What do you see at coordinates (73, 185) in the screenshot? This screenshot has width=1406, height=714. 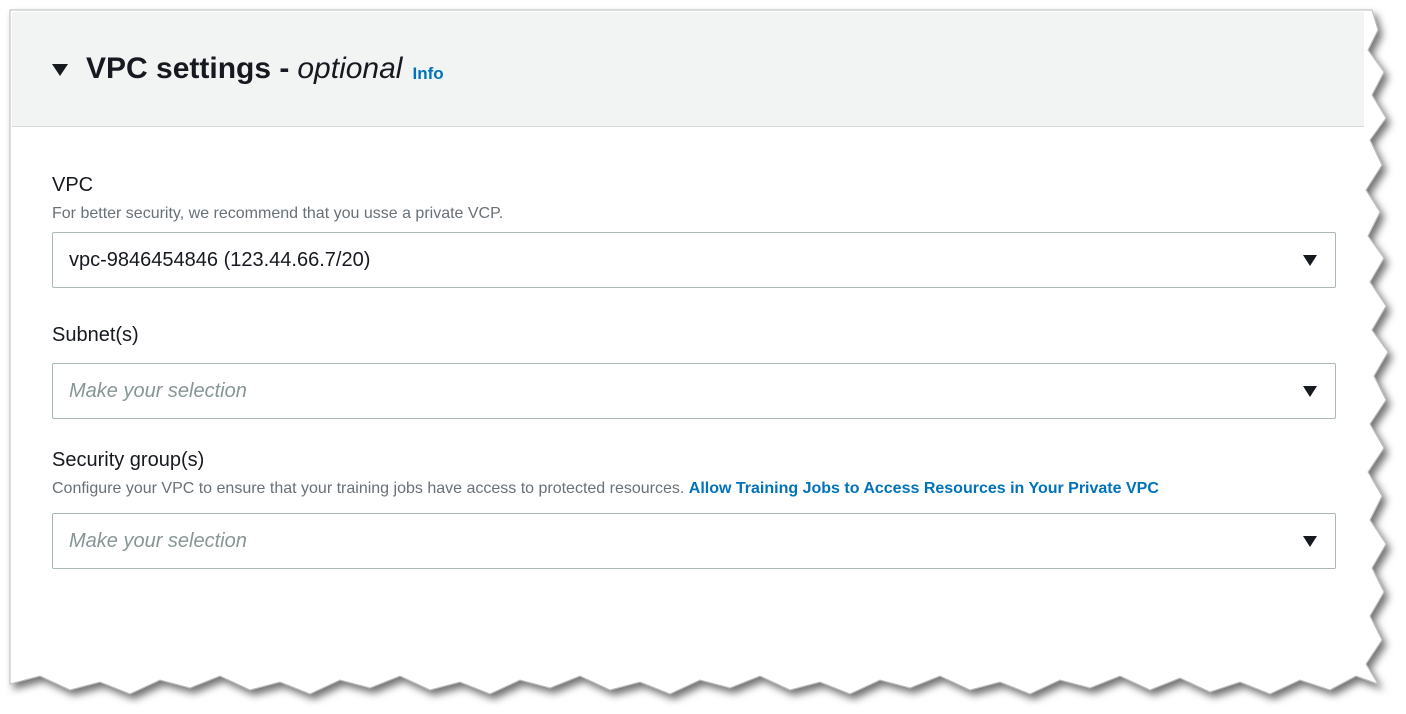 I see `vpc-label: VPC` at bounding box center [73, 185].